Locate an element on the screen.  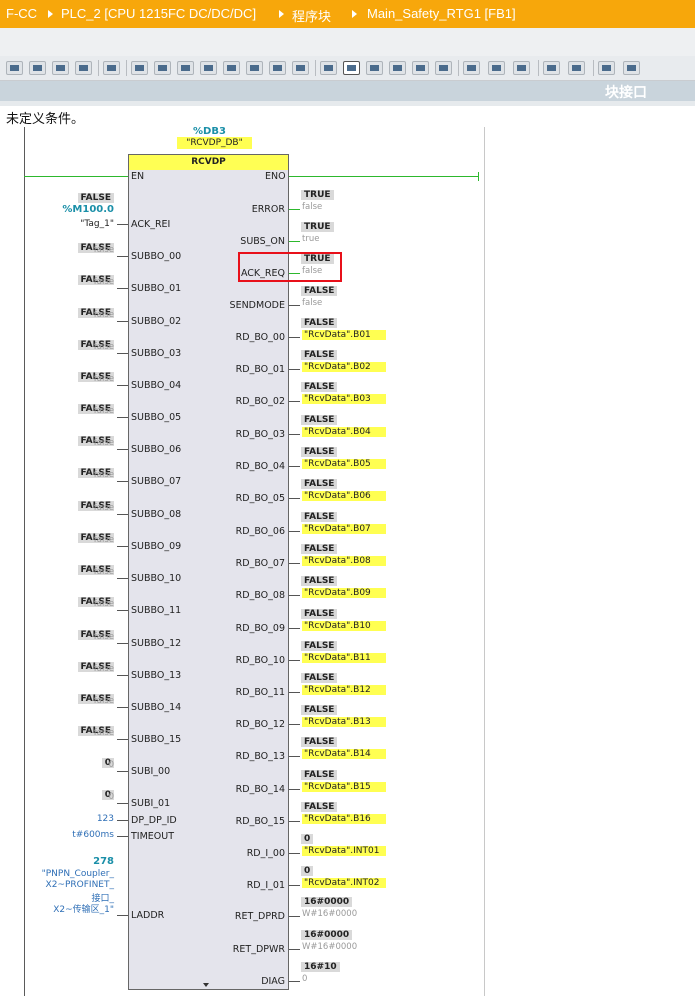
branch-icon is located at coordinates (496, 68).